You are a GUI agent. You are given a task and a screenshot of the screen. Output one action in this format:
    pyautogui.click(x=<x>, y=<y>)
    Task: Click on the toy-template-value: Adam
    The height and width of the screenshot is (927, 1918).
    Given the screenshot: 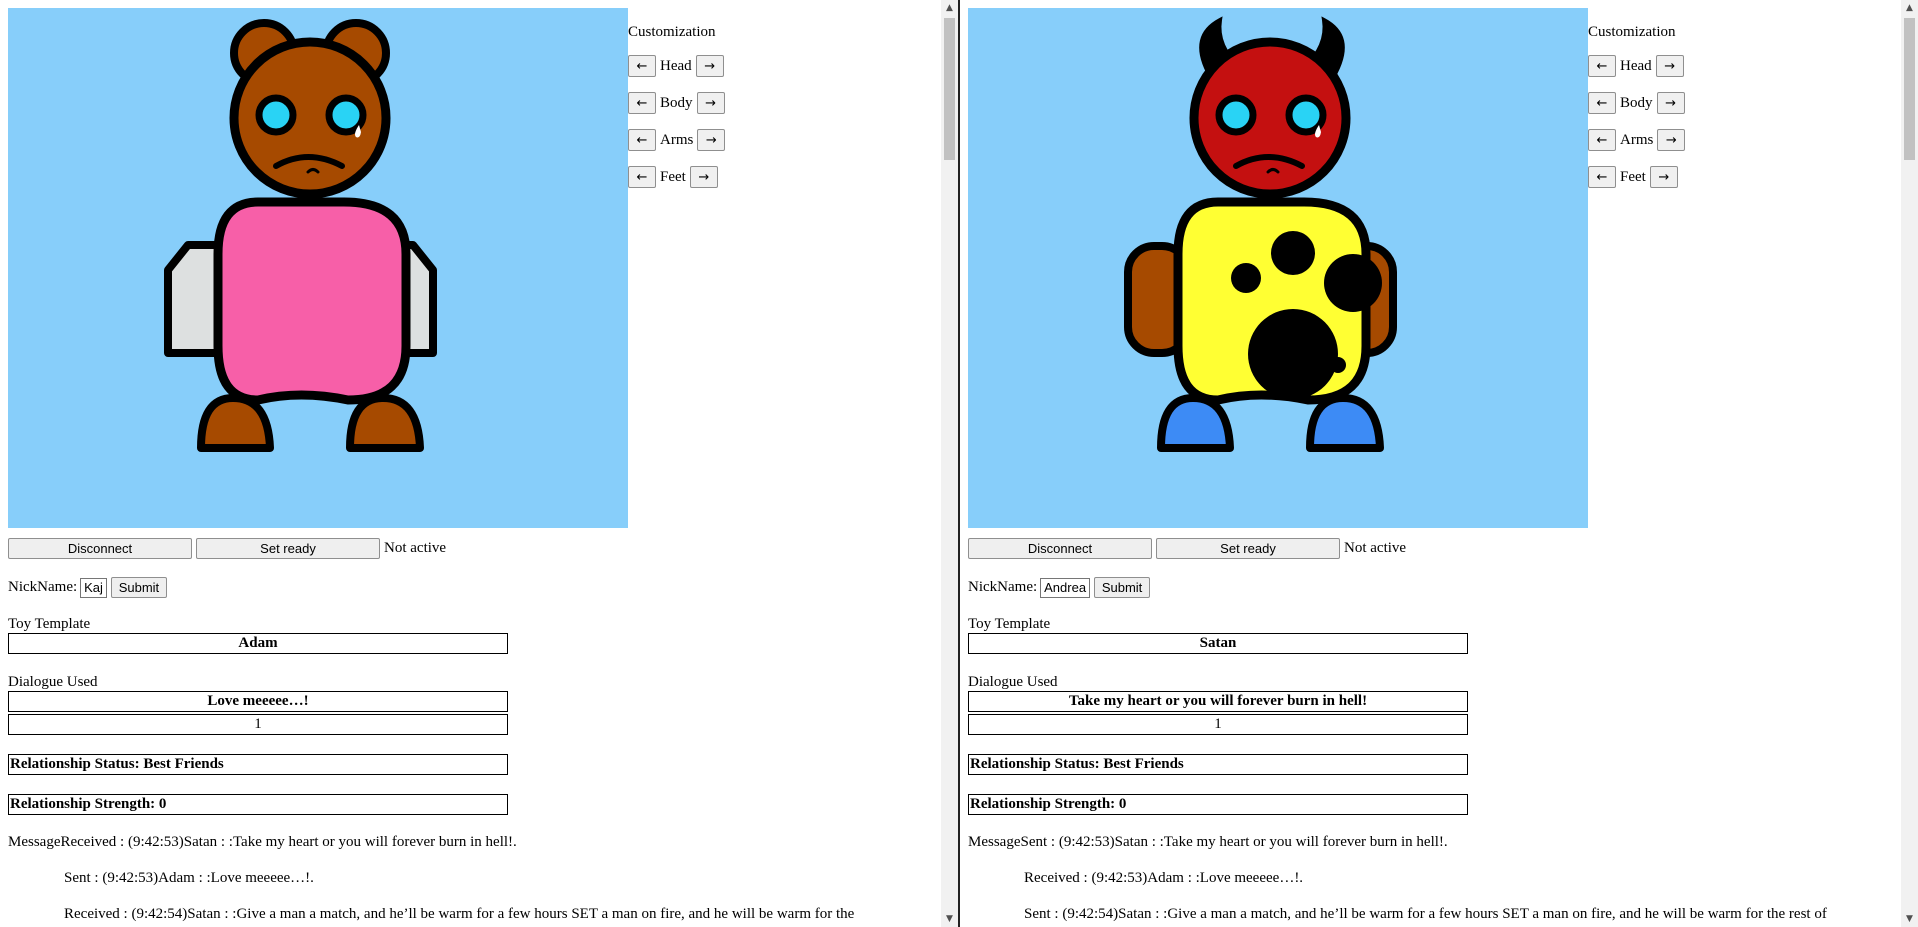 What is the action you would take?
    pyautogui.click(x=258, y=643)
    